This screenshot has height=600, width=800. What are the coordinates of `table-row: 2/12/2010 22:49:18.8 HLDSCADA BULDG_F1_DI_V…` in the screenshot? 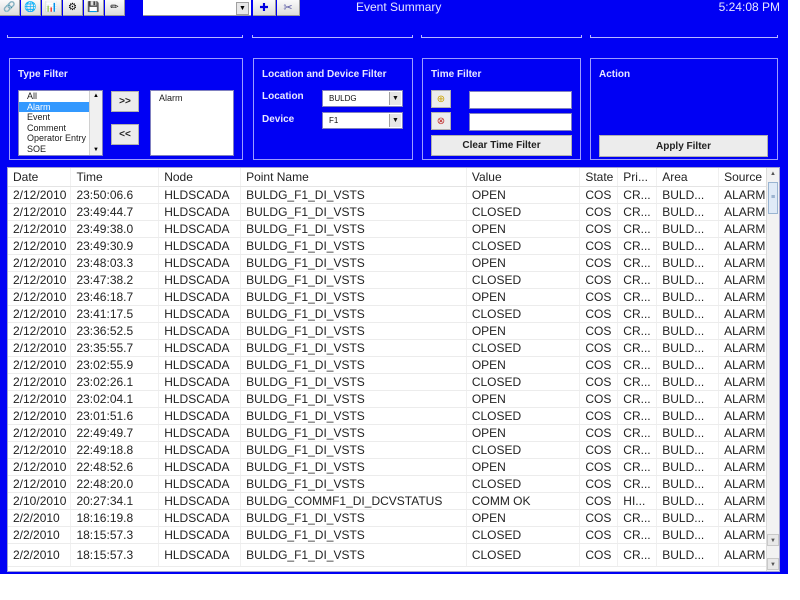 It's located at (393, 450).